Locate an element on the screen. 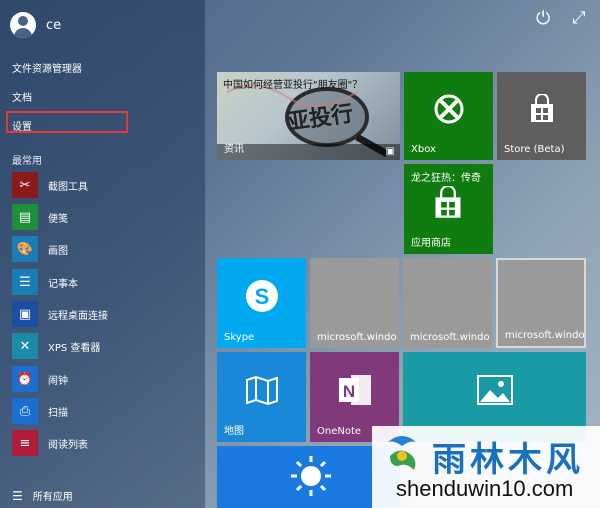 The height and width of the screenshot is (508, 600). notepad-icon: ☰ is located at coordinates (25, 282).